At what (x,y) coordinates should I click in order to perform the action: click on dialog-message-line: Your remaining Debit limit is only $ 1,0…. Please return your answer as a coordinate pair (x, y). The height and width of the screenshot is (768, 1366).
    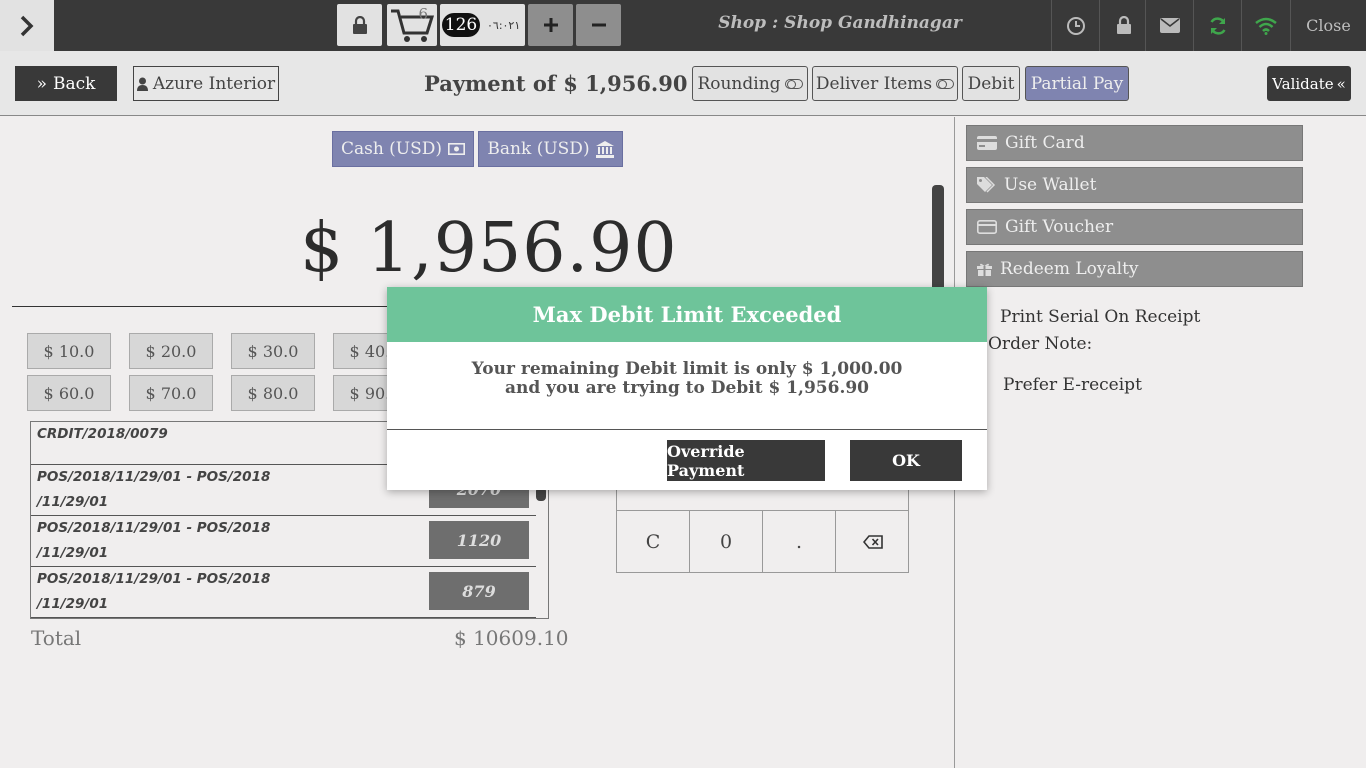
    Looking at the image, I should click on (687, 368).